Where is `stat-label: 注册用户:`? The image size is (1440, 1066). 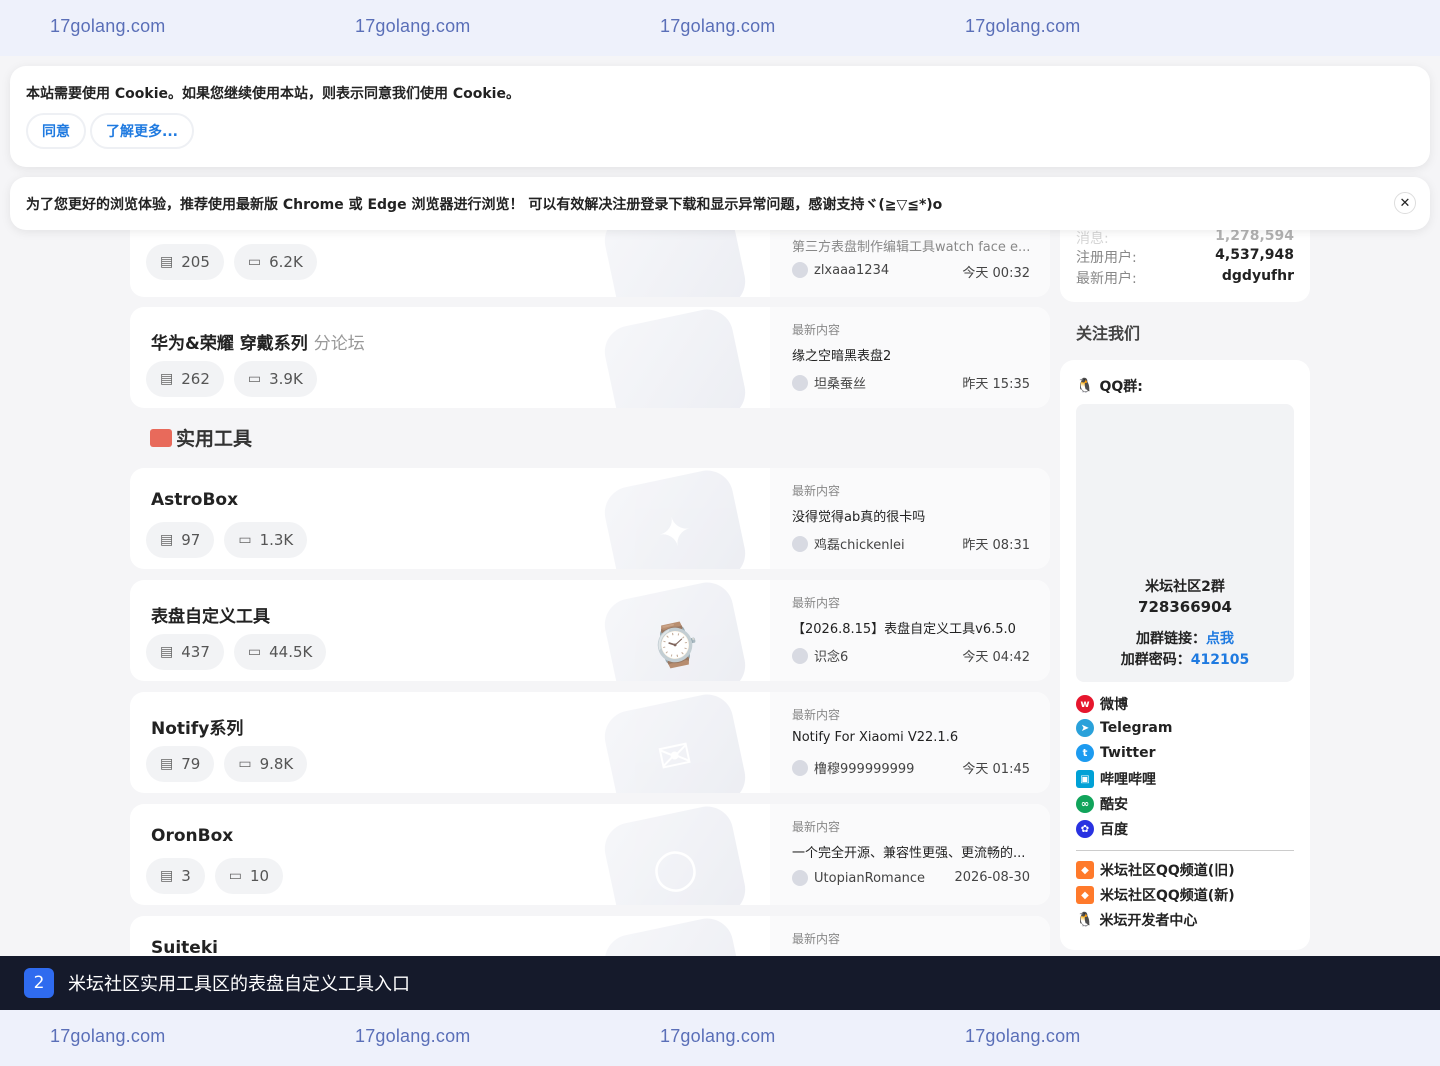
stat-label: 注册用户: is located at coordinates (1106, 258).